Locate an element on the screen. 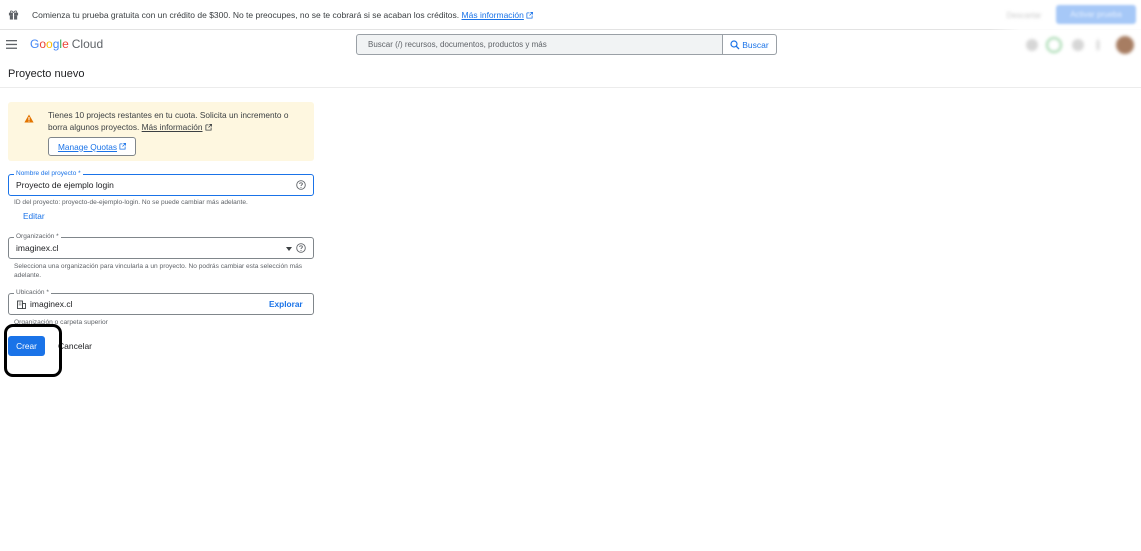 The height and width of the screenshot is (551, 1141). quota-more-info-link: Más información is located at coordinates (172, 127).